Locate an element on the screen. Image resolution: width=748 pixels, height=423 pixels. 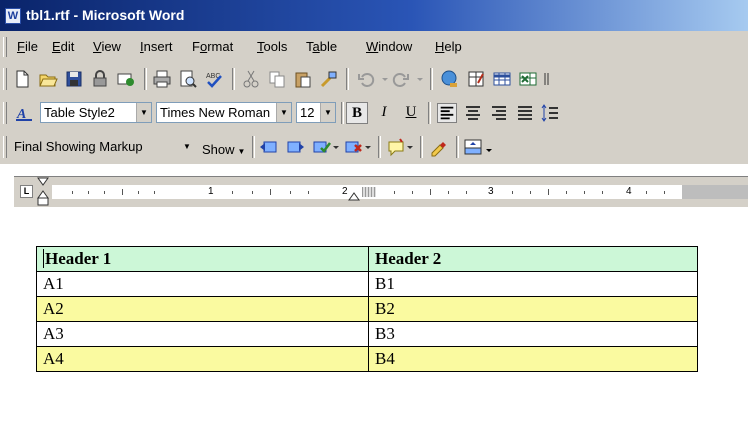
copy-icon is located at coordinates (277, 79).